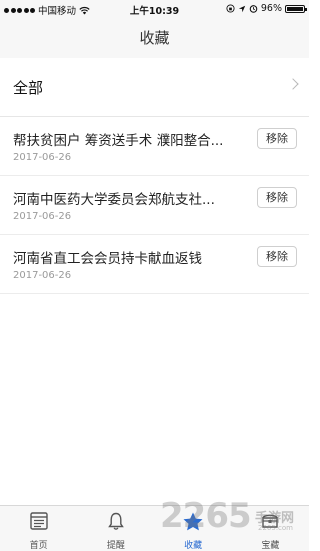  What do you see at coordinates (271, 8) in the screenshot?
I see `battery-percent: 96%` at bounding box center [271, 8].